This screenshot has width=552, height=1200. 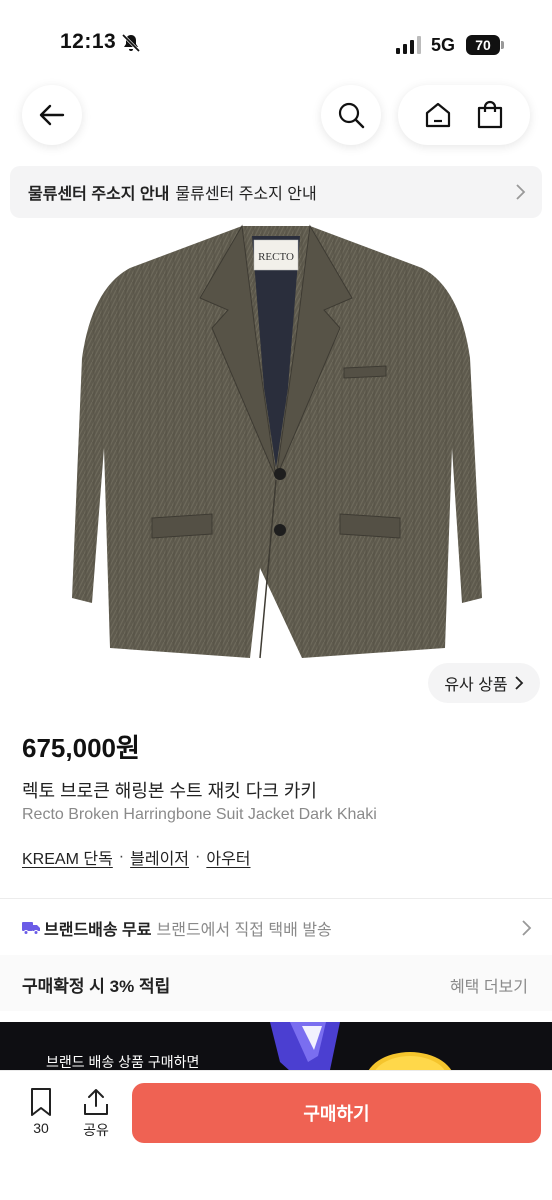 What do you see at coordinates (96, 986) in the screenshot?
I see `benefit-title: 구매확정 시 3% 적립` at bounding box center [96, 986].